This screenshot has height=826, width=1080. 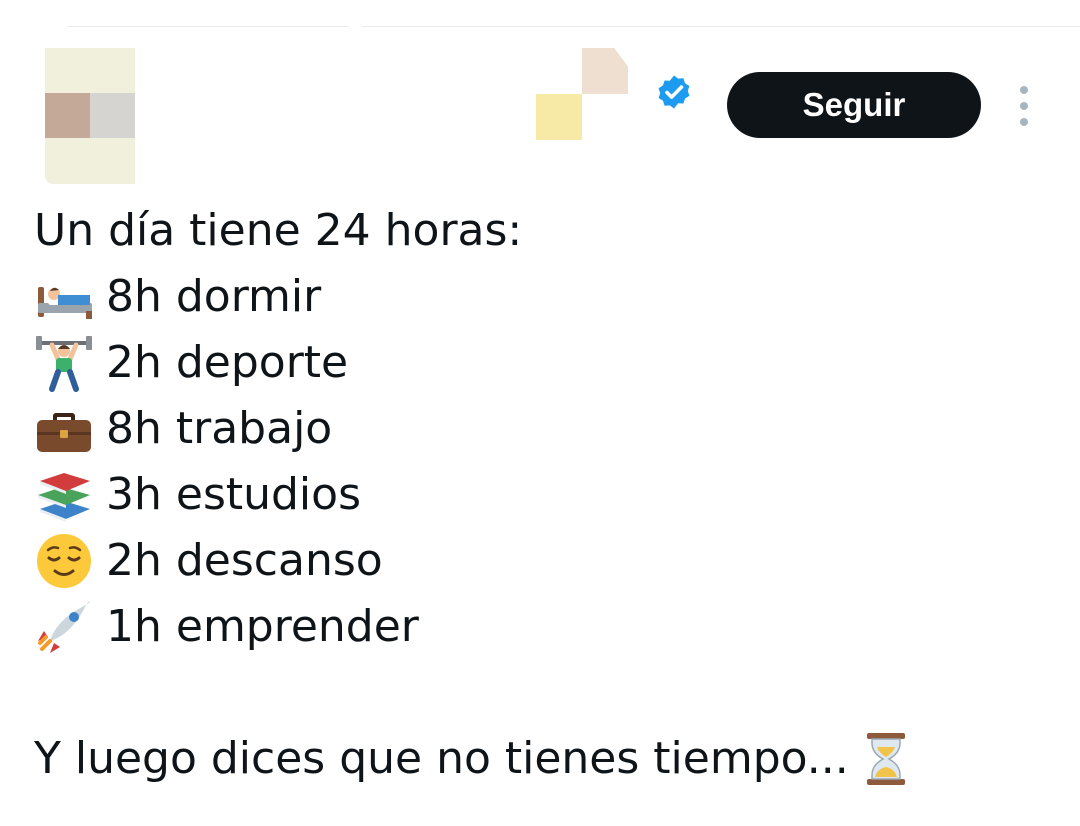 What do you see at coordinates (64, 363) in the screenshot?
I see `weightlifter-icon` at bounding box center [64, 363].